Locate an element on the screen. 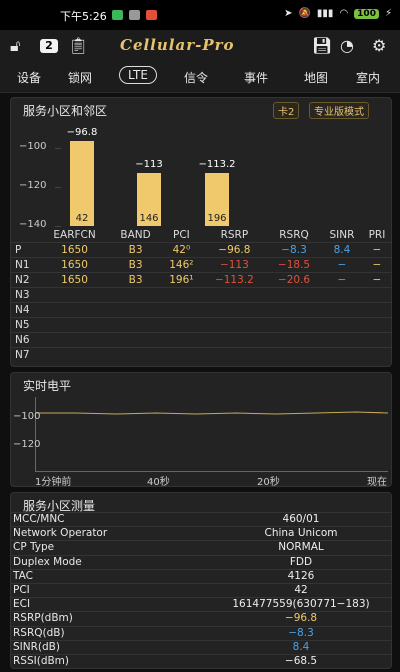 Image resolution: width=400 pixels, height=672 pixels. signal-icon: ▮▮▮ is located at coordinates (325, 13).